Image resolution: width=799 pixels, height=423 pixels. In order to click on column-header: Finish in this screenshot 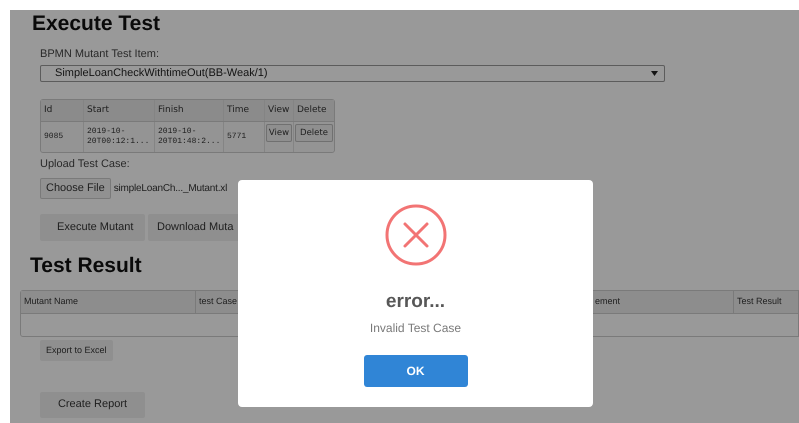, I will do `click(171, 110)`.